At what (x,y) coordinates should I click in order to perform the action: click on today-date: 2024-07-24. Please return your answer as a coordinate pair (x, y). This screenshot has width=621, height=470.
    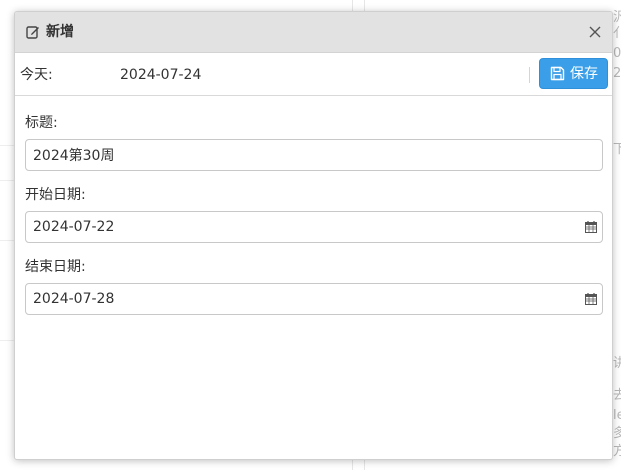
    Looking at the image, I should click on (161, 75).